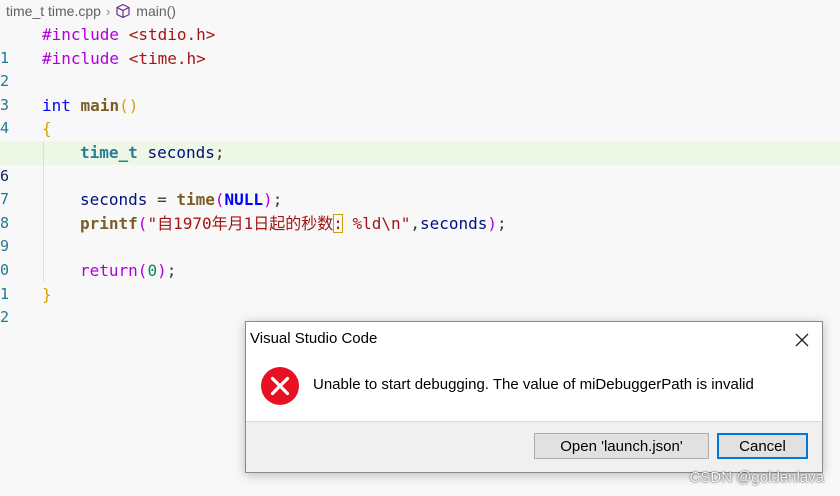  What do you see at coordinates (108, 11) in the screenshot?
I see `chevron-right-icon: ›` at bounding box center [108, 11].